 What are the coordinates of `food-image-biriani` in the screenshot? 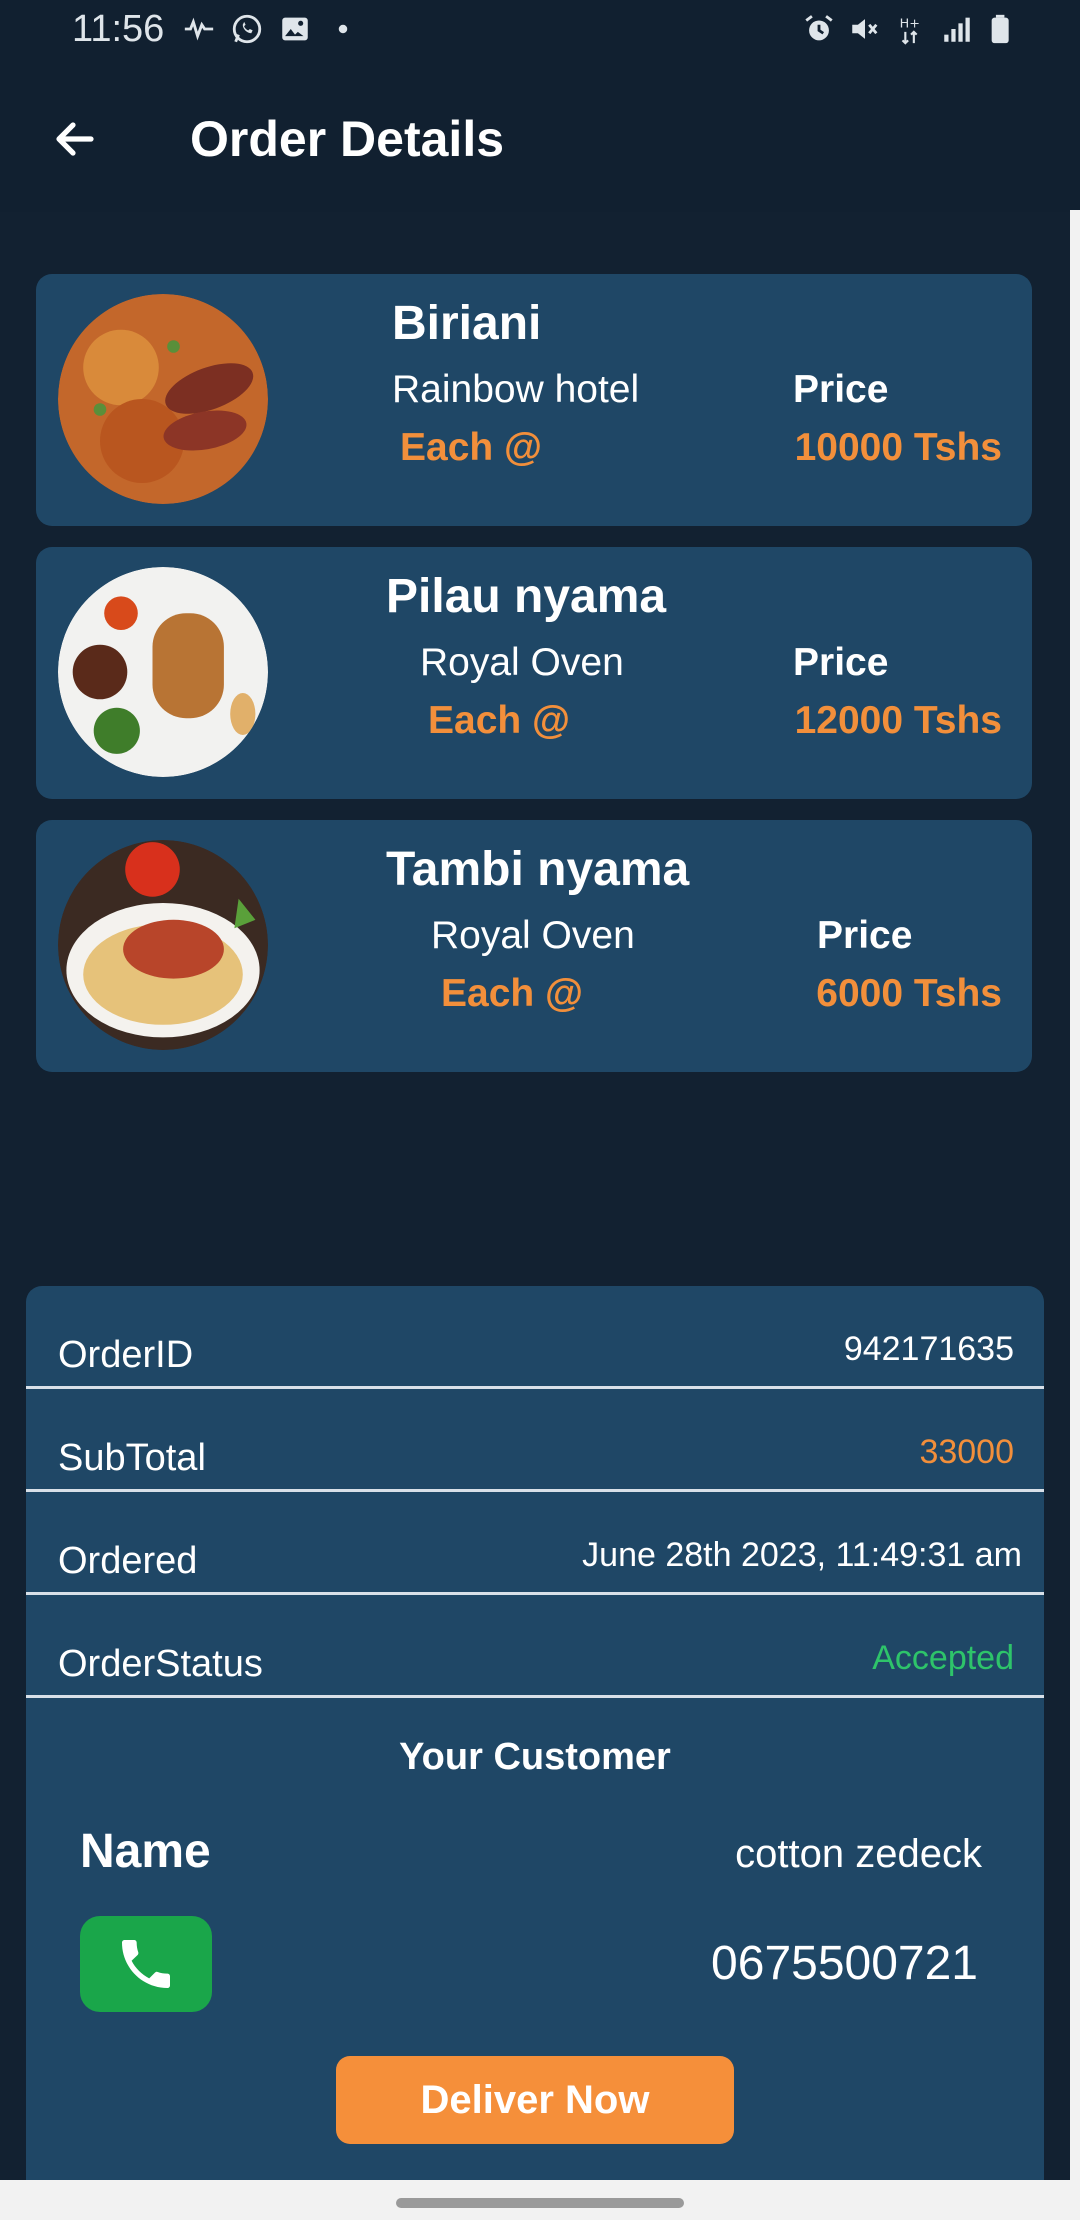 It's located at (163, 399).